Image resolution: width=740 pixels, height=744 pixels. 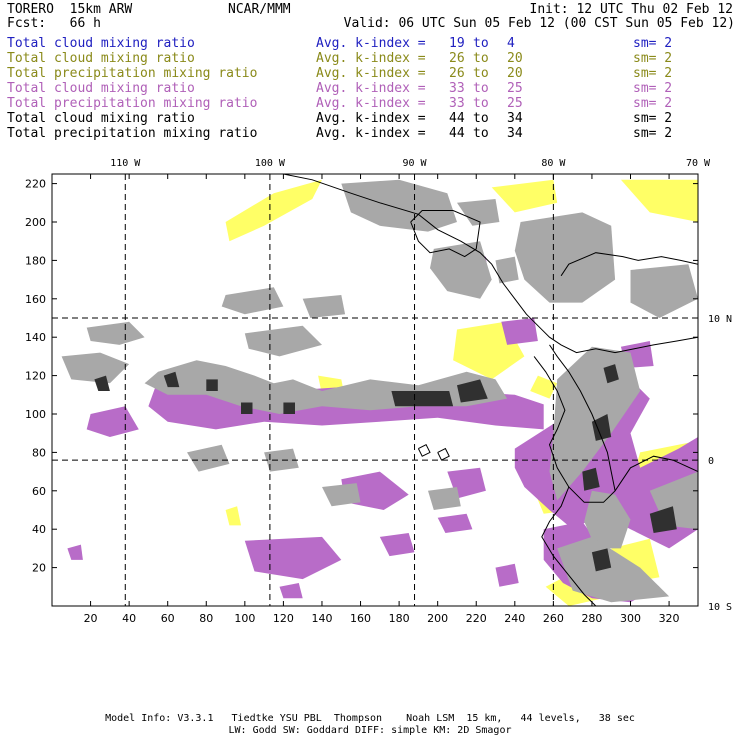 I want to click on x-tick-label: 140, so click(x=321, y=618).